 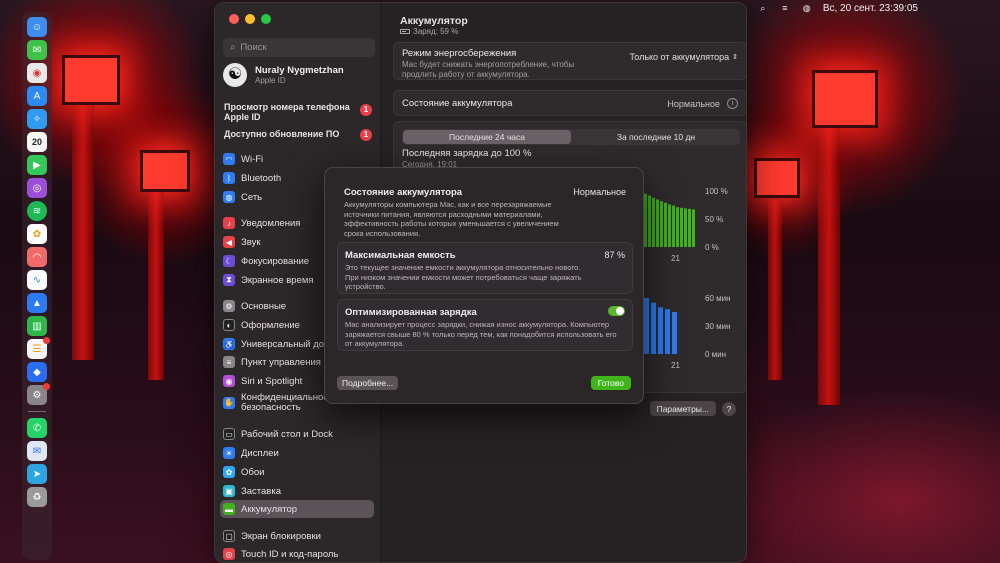 What do you see at coordinates (37, 497) in the screenshot?
I see `trash-icon: ♻` at bounding box center [37, 497].